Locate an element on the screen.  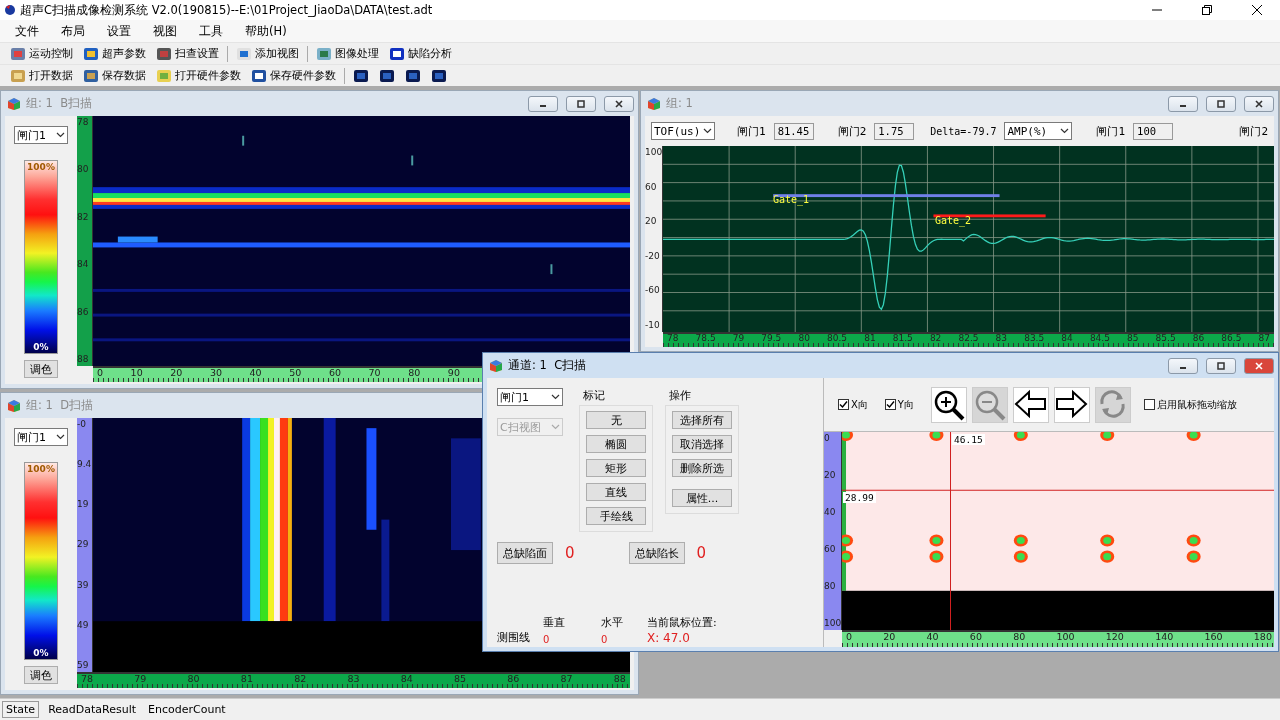
mark-tool-button: 直线 is located at coordinates (616, 492).